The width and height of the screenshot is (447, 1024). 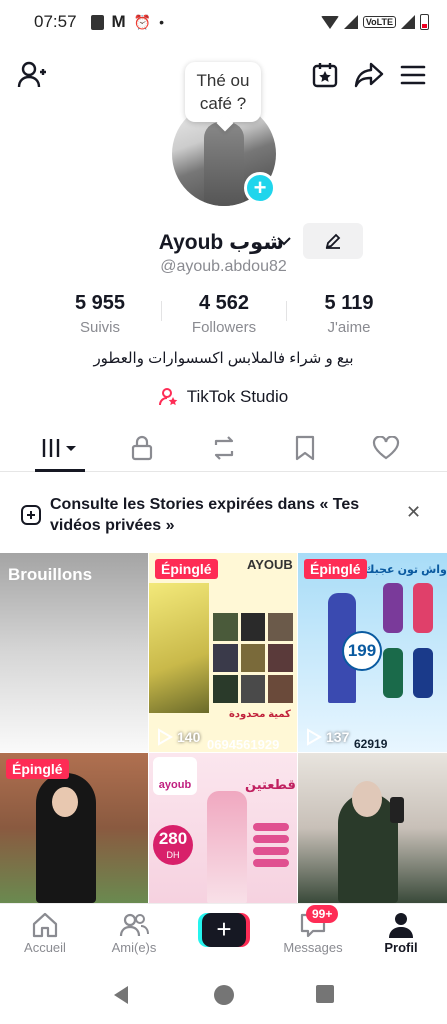 What do you see at coordinates (371, 744) in the screenshot?
I see `phone-text: 62919` at bounding box center [371, 744].